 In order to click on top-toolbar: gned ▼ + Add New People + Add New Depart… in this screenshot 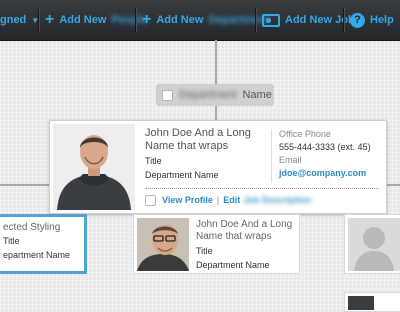, I will do `click(200, 20)`.